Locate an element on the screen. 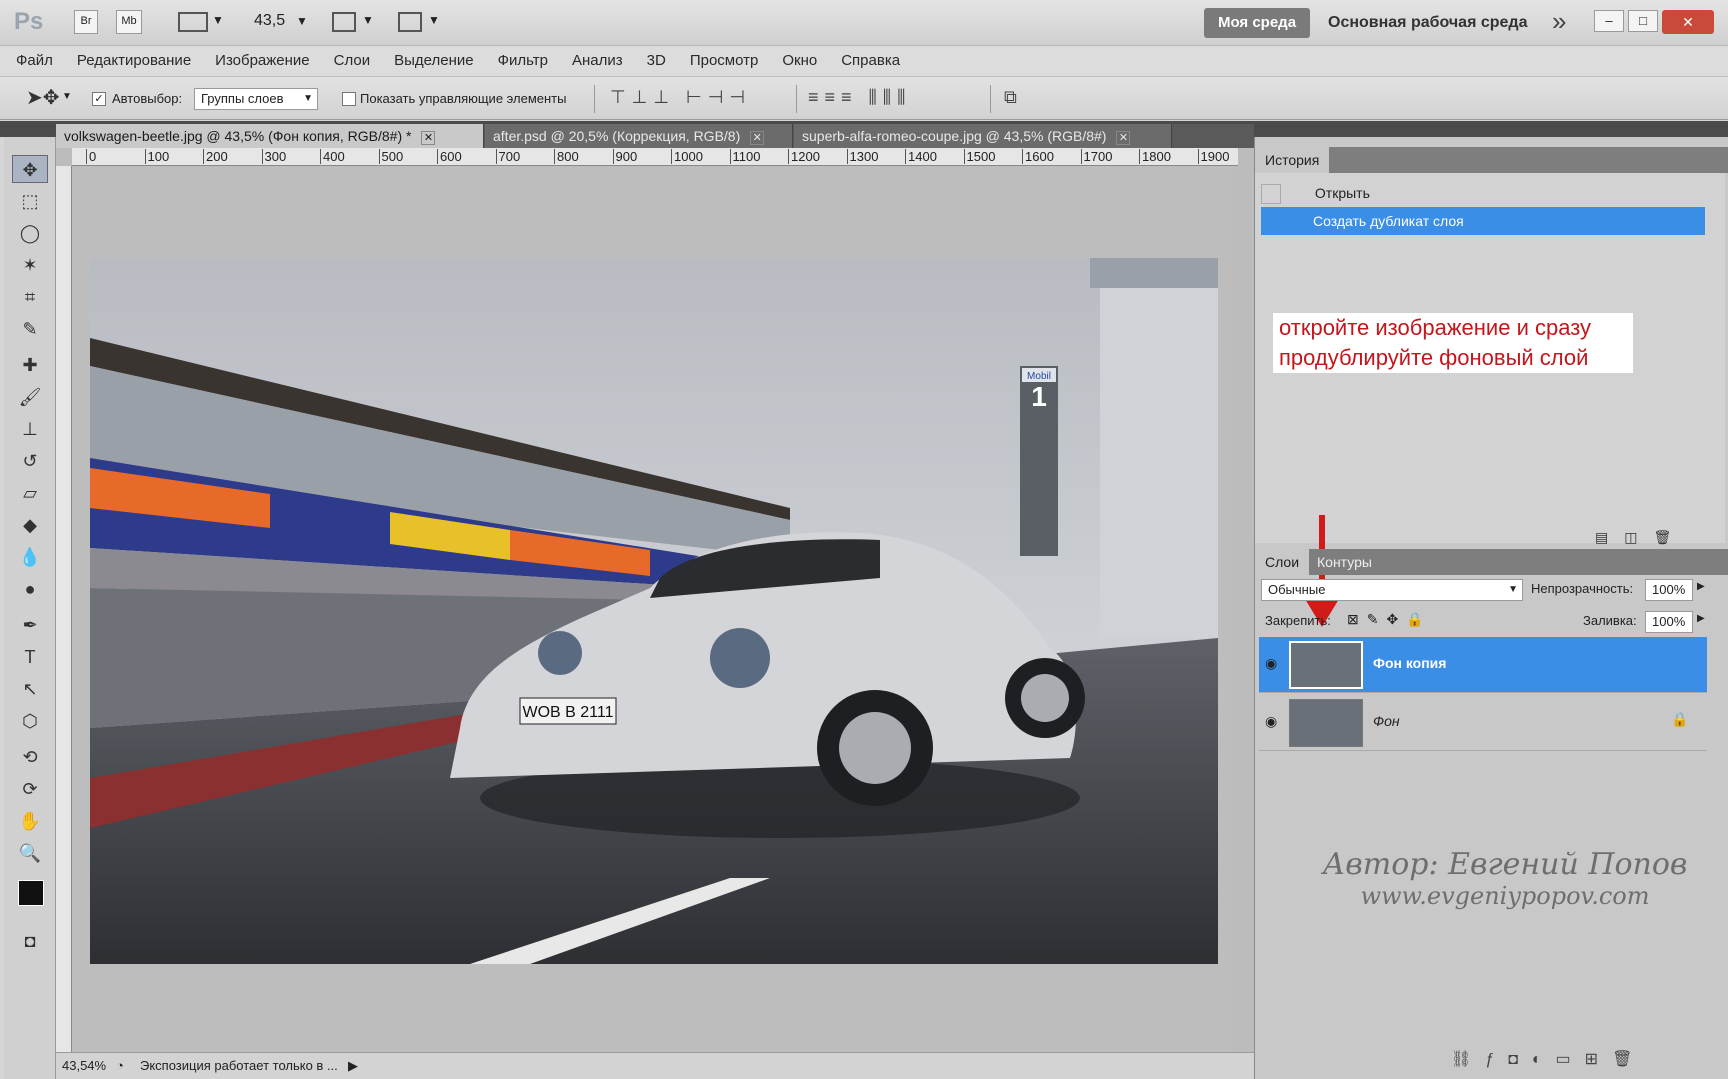 The image size is (1728, 1079). minimize-button: – is located at coordinates (1609, 21).